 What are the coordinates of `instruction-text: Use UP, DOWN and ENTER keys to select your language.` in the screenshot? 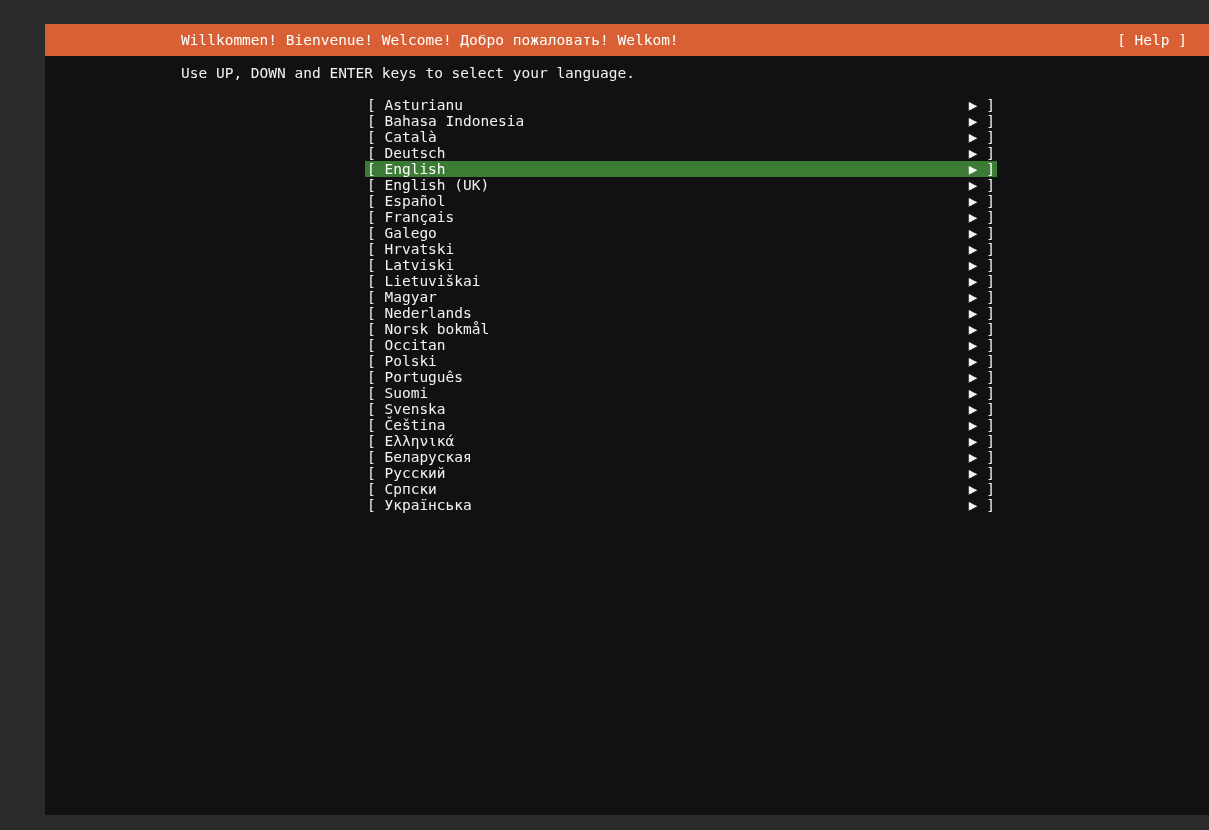 It's located at (408, 72).